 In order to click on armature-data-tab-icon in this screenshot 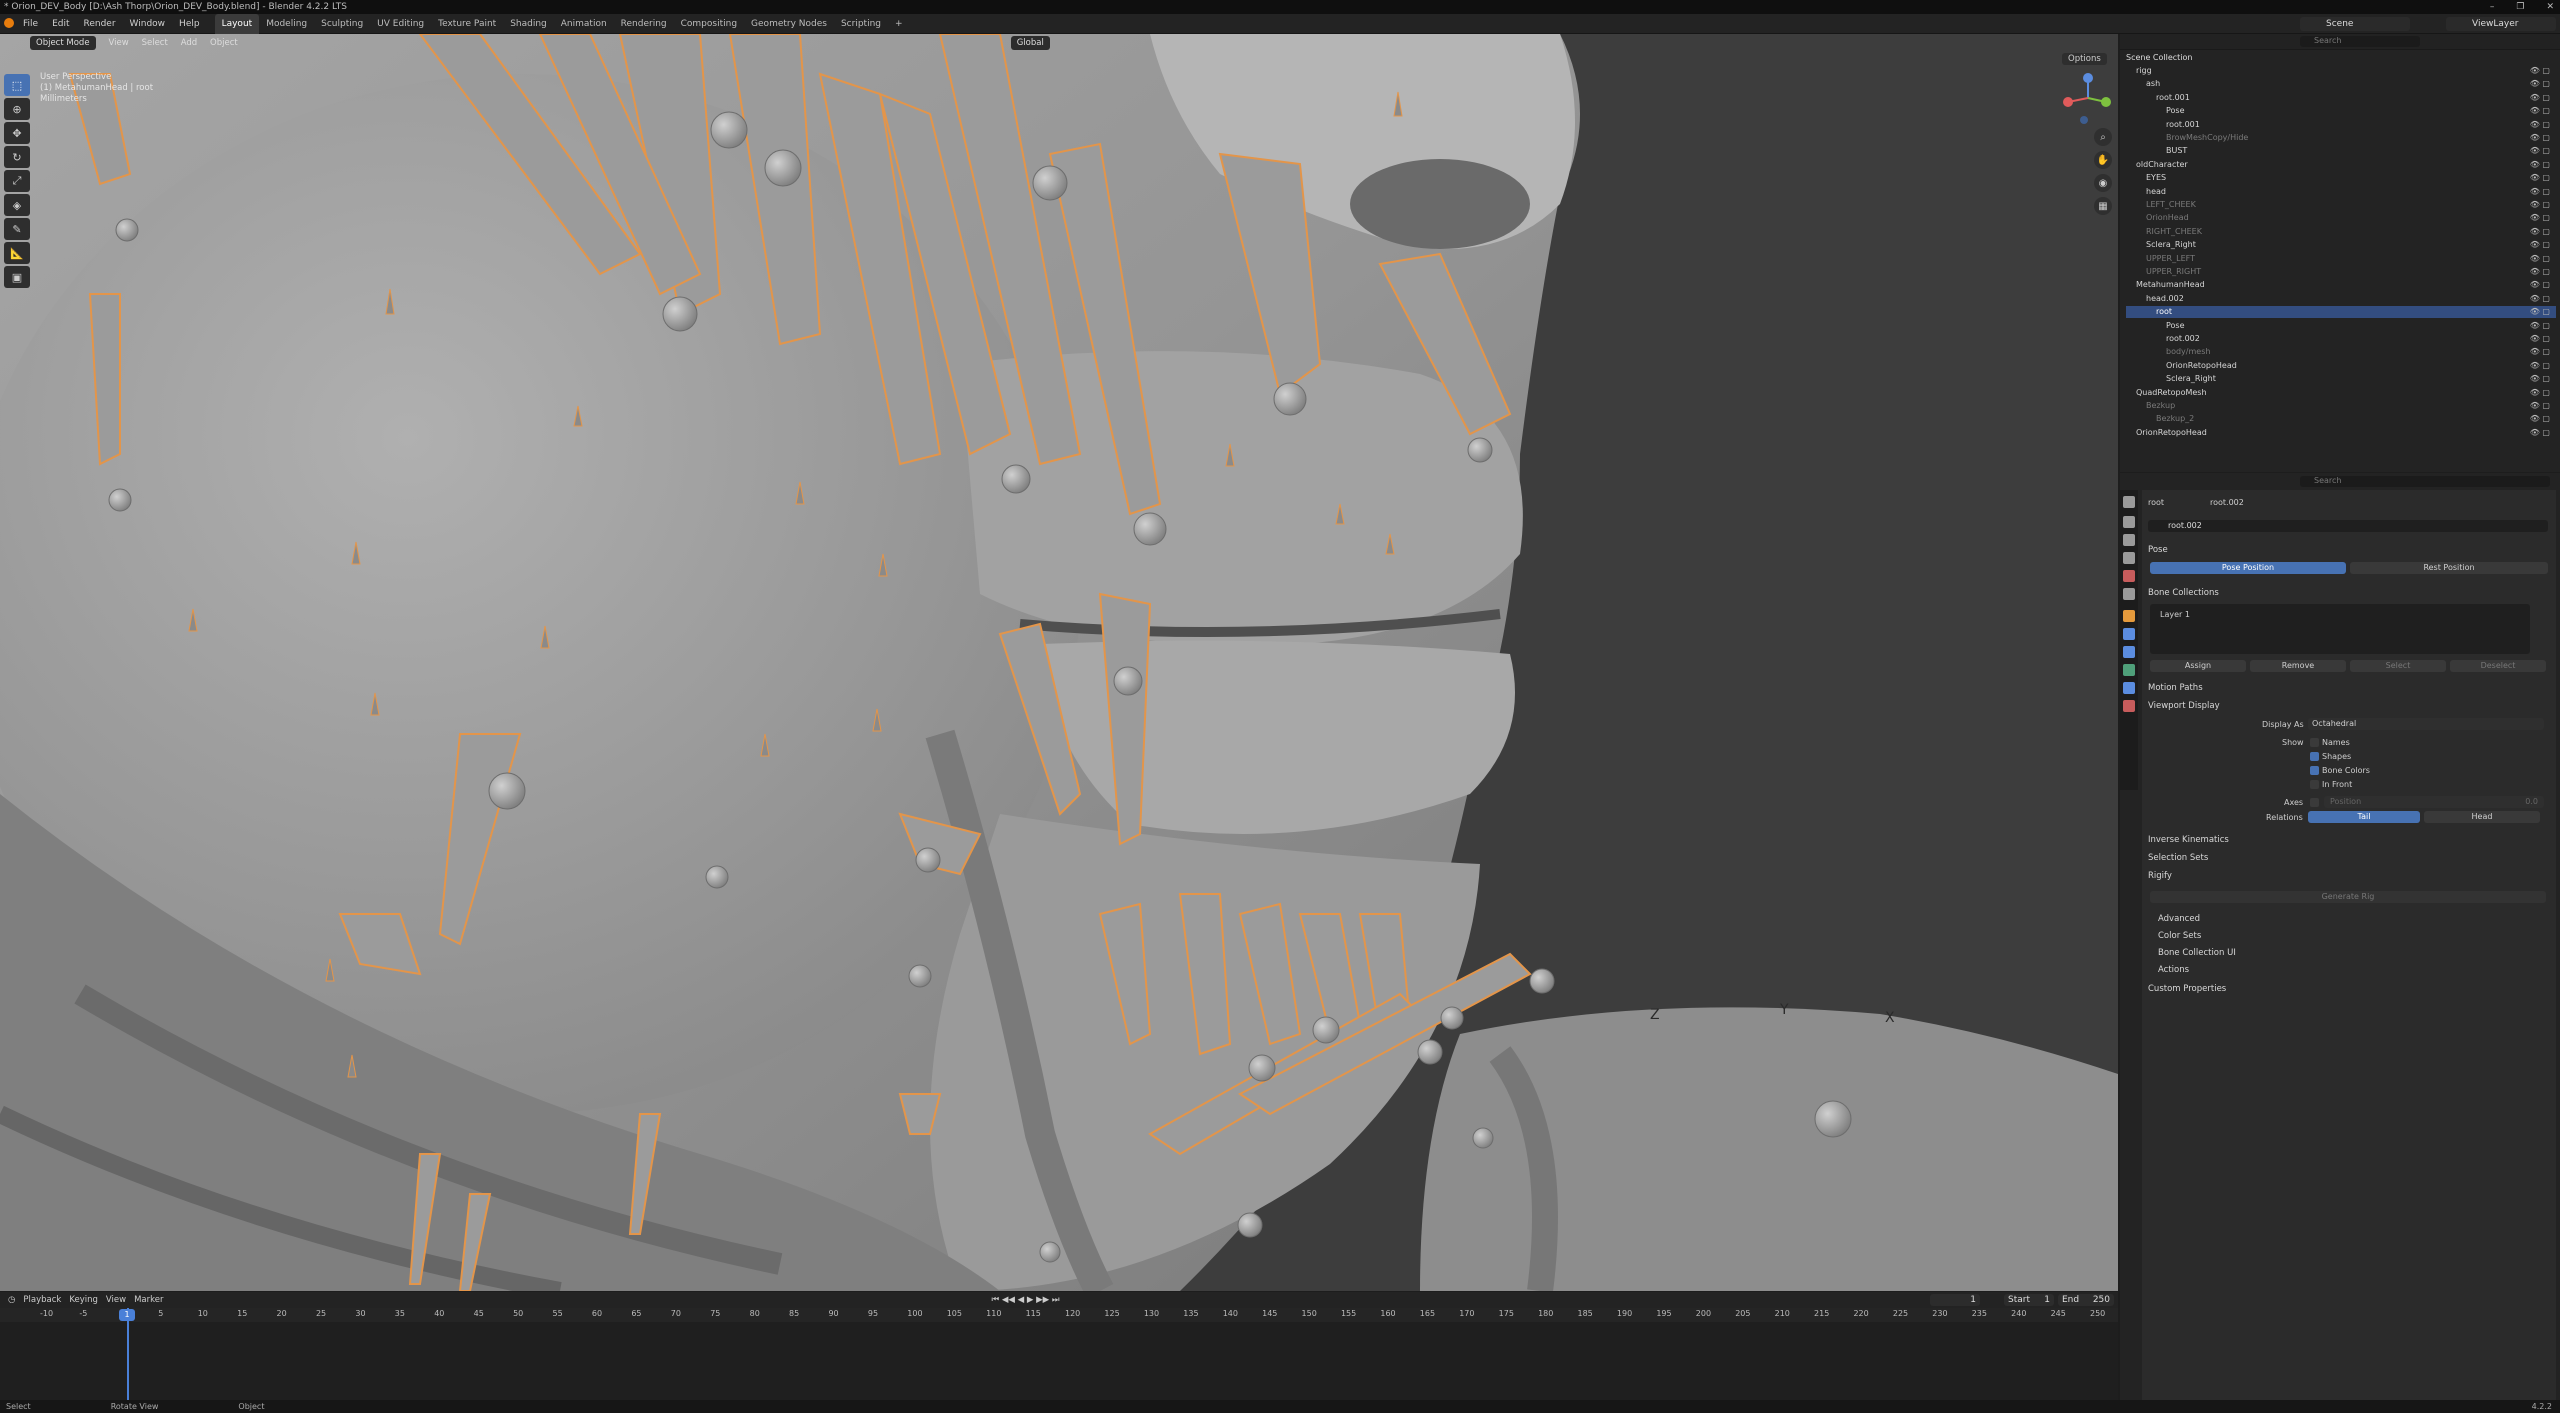, I will do `click(2129, 670)`.